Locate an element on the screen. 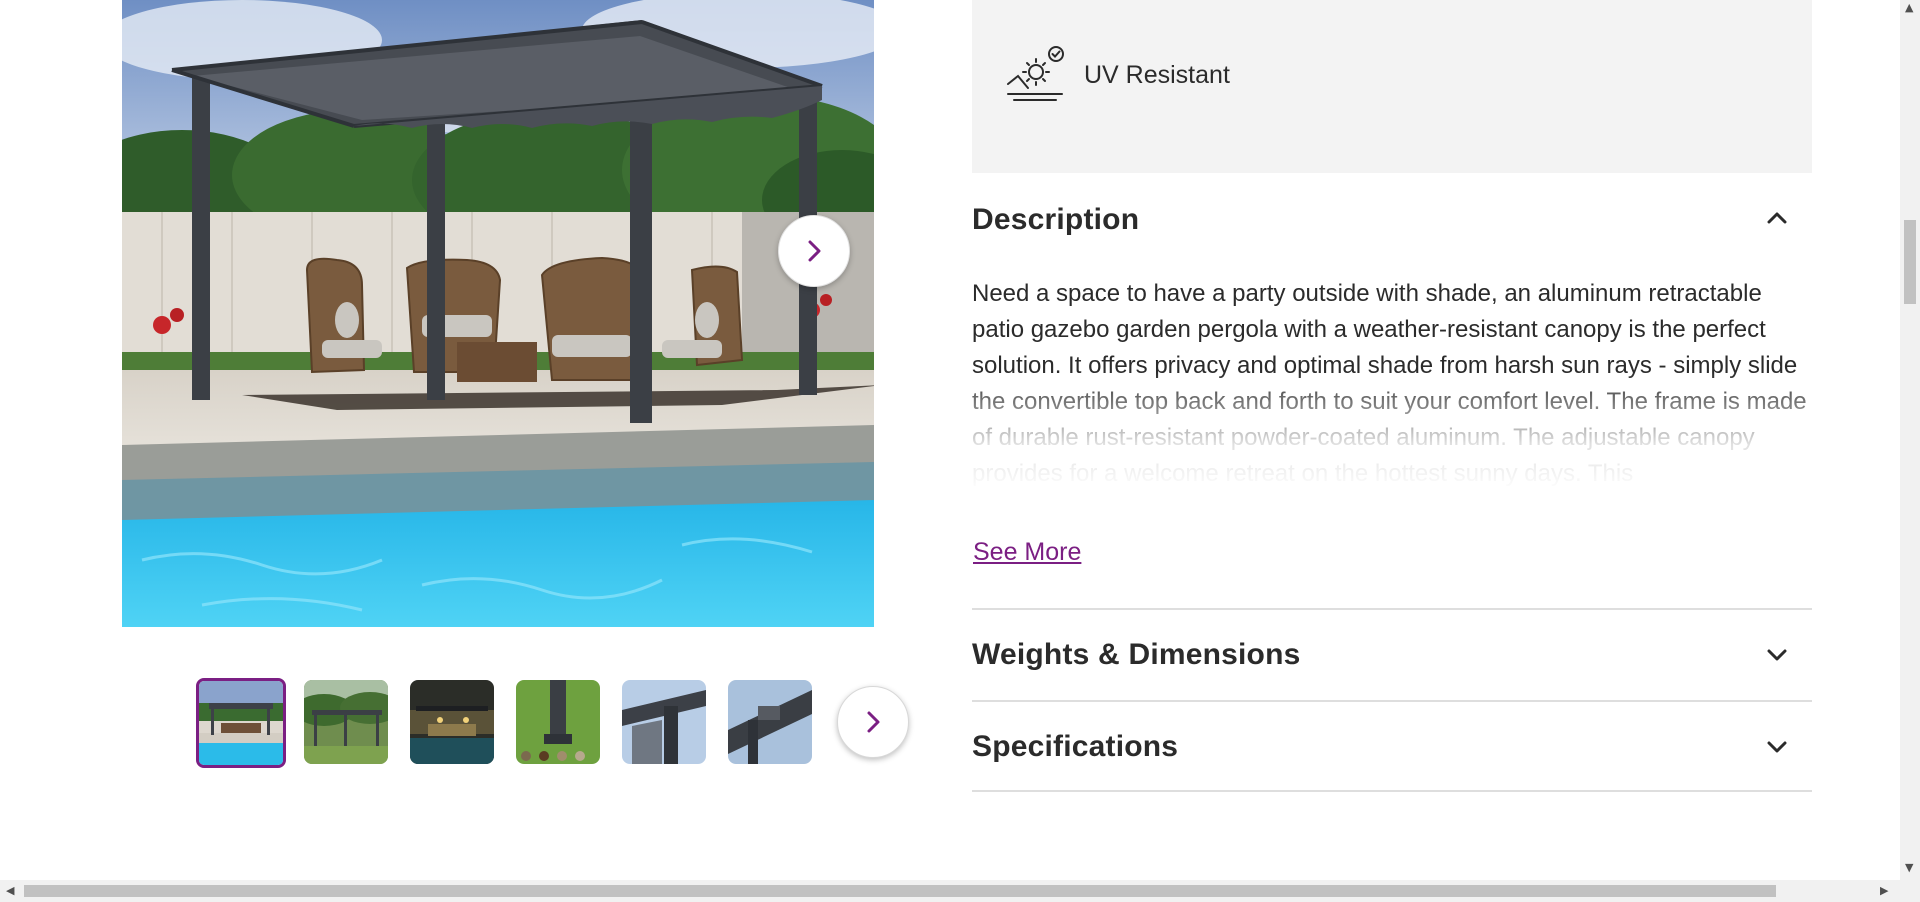  weights-dimensions-title: Weights & Dimensions is located at coordinates (1136, 654).